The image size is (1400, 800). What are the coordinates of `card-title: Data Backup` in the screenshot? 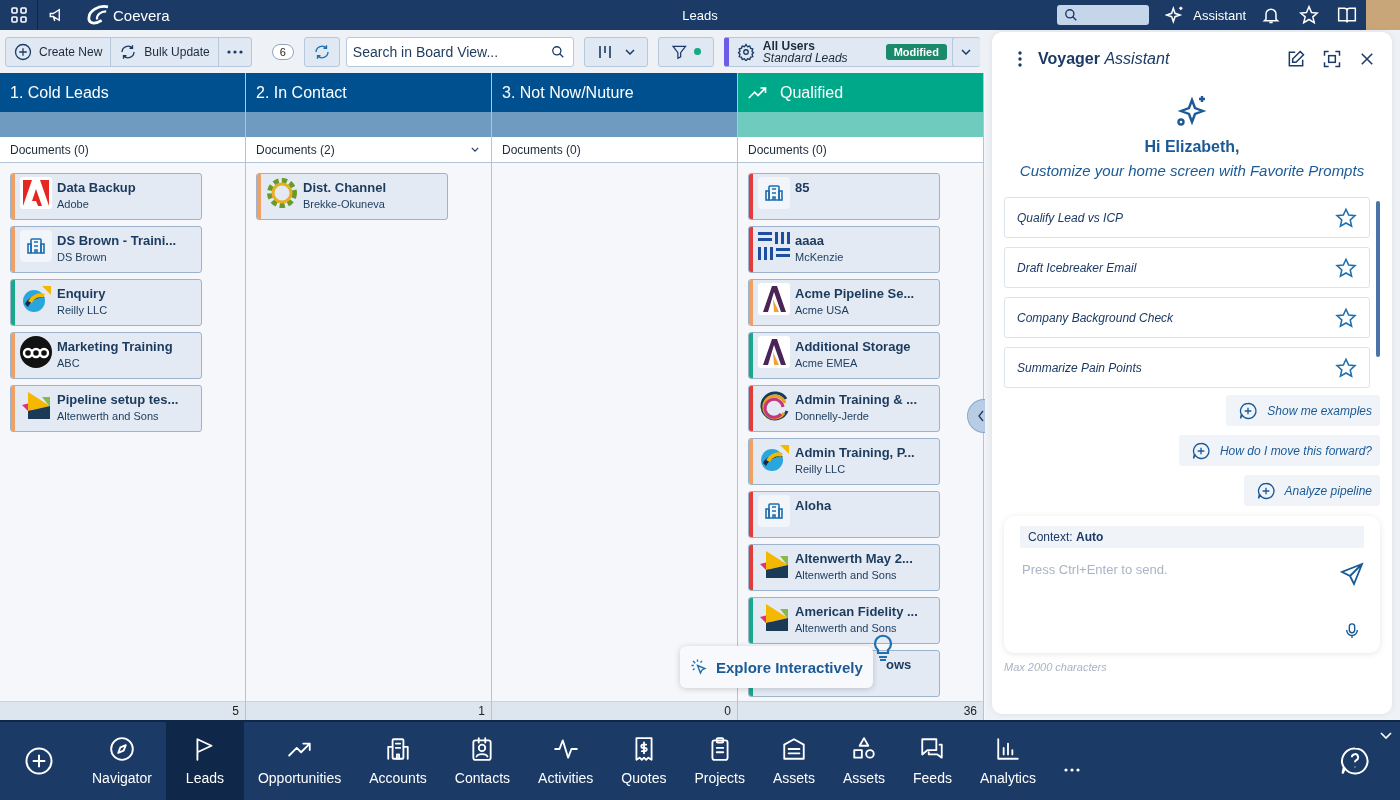 It's located at (96, 187).